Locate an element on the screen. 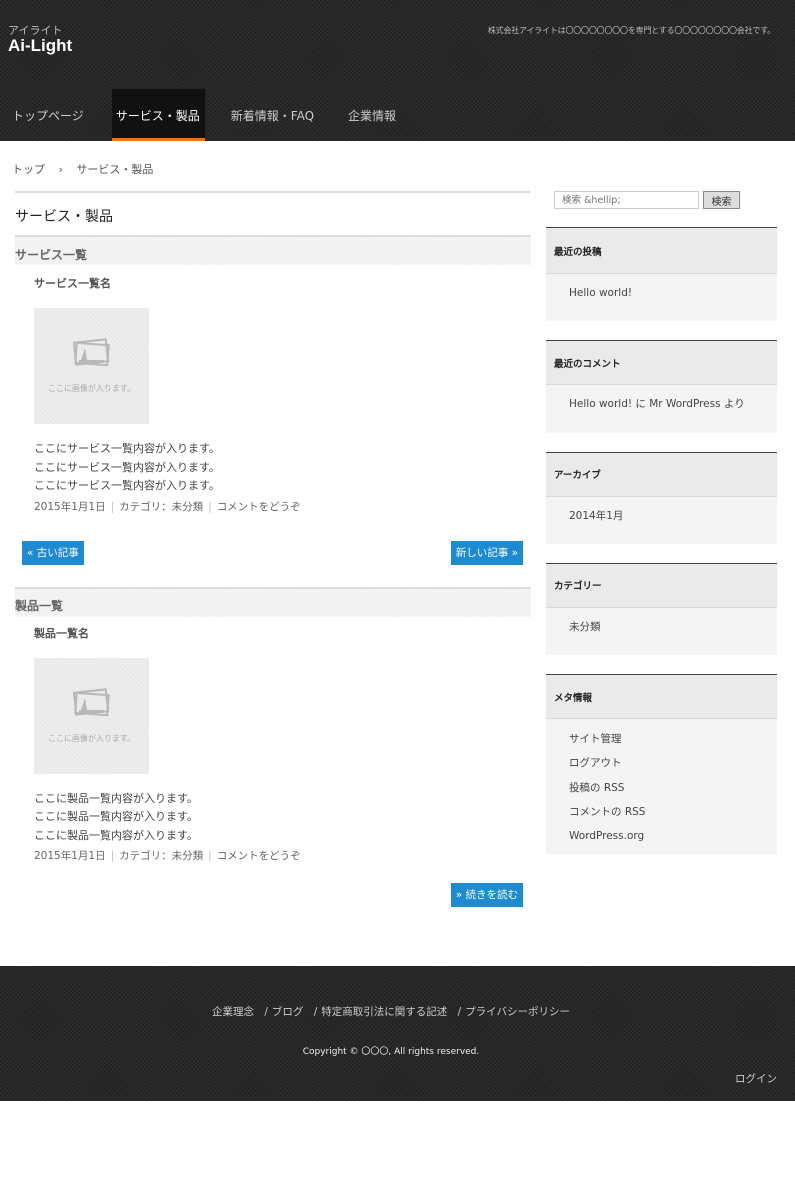 Image resolution: width=795 pixels, height=1200 pixels. global-nav: トップページ サービス・製品 新着情報・FAQ 企業情報 is located at coordinates (209, 115).